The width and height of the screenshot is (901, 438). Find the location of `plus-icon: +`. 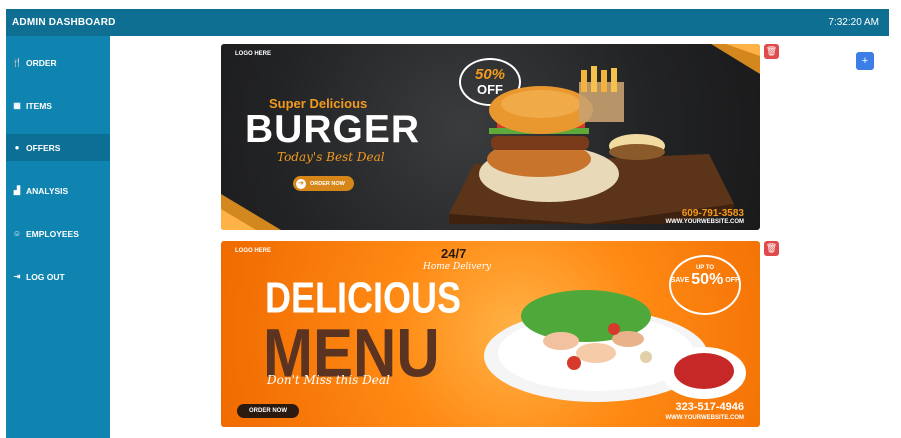

plus-icon: + is located at coordinates (865, 61).